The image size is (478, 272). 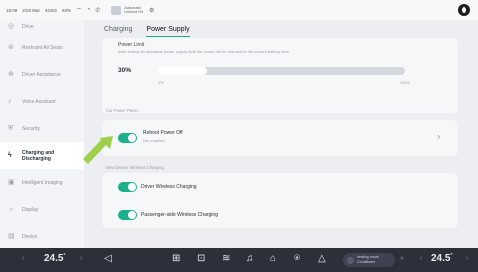 I want to click on sidebar-item-label: Intelligent Imaging, so click(x=42, y=182).